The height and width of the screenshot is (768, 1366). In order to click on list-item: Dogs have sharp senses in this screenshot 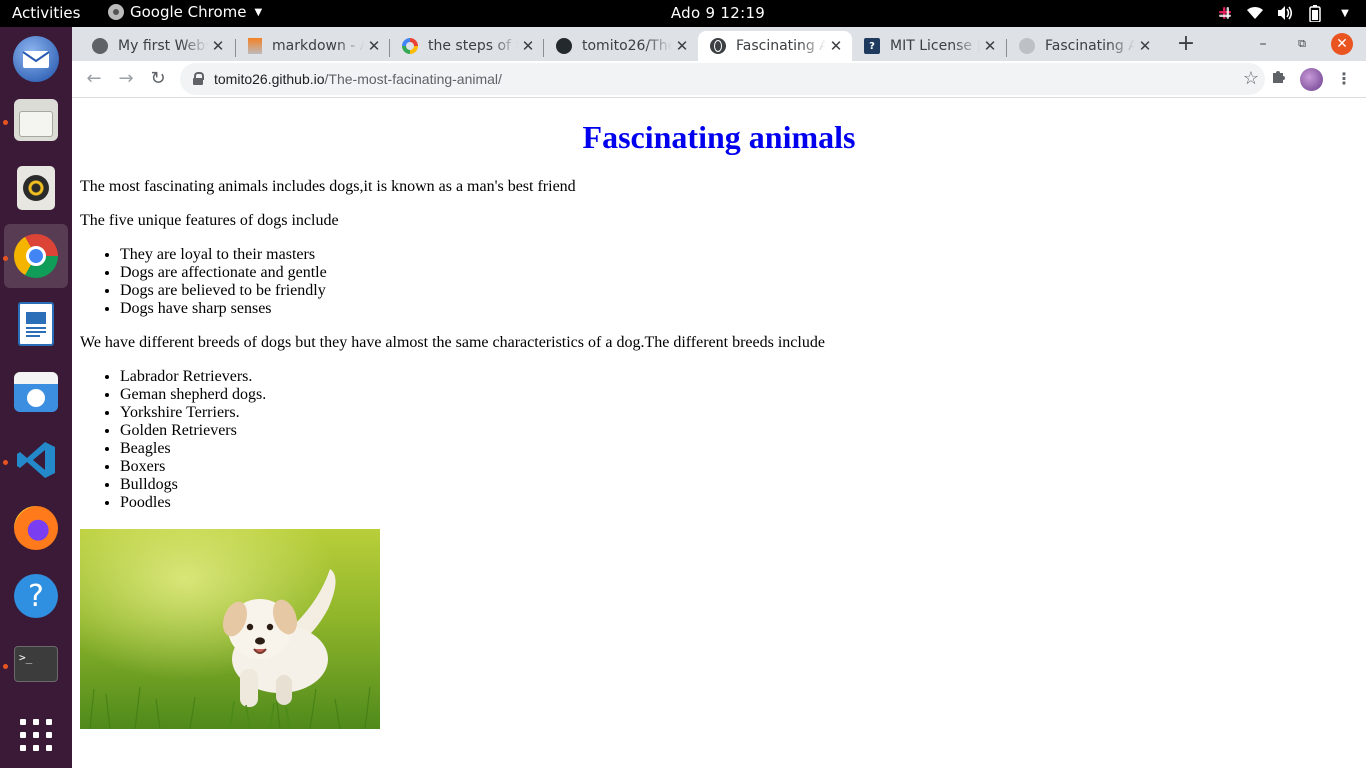, I will do `click(223, 309)`.